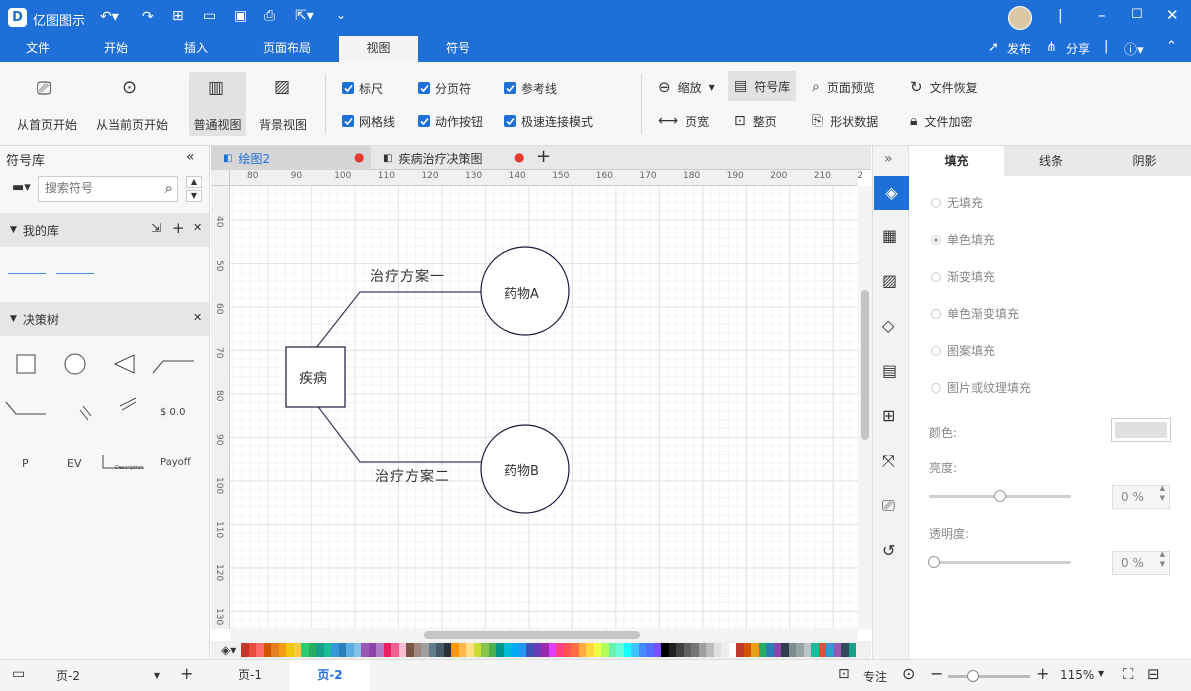 The image size is (1191, 691). Describe the element at coordinates (106, 676) in the screenshot. I see `page-select-dropdown: 页-2 ▼` at that location.